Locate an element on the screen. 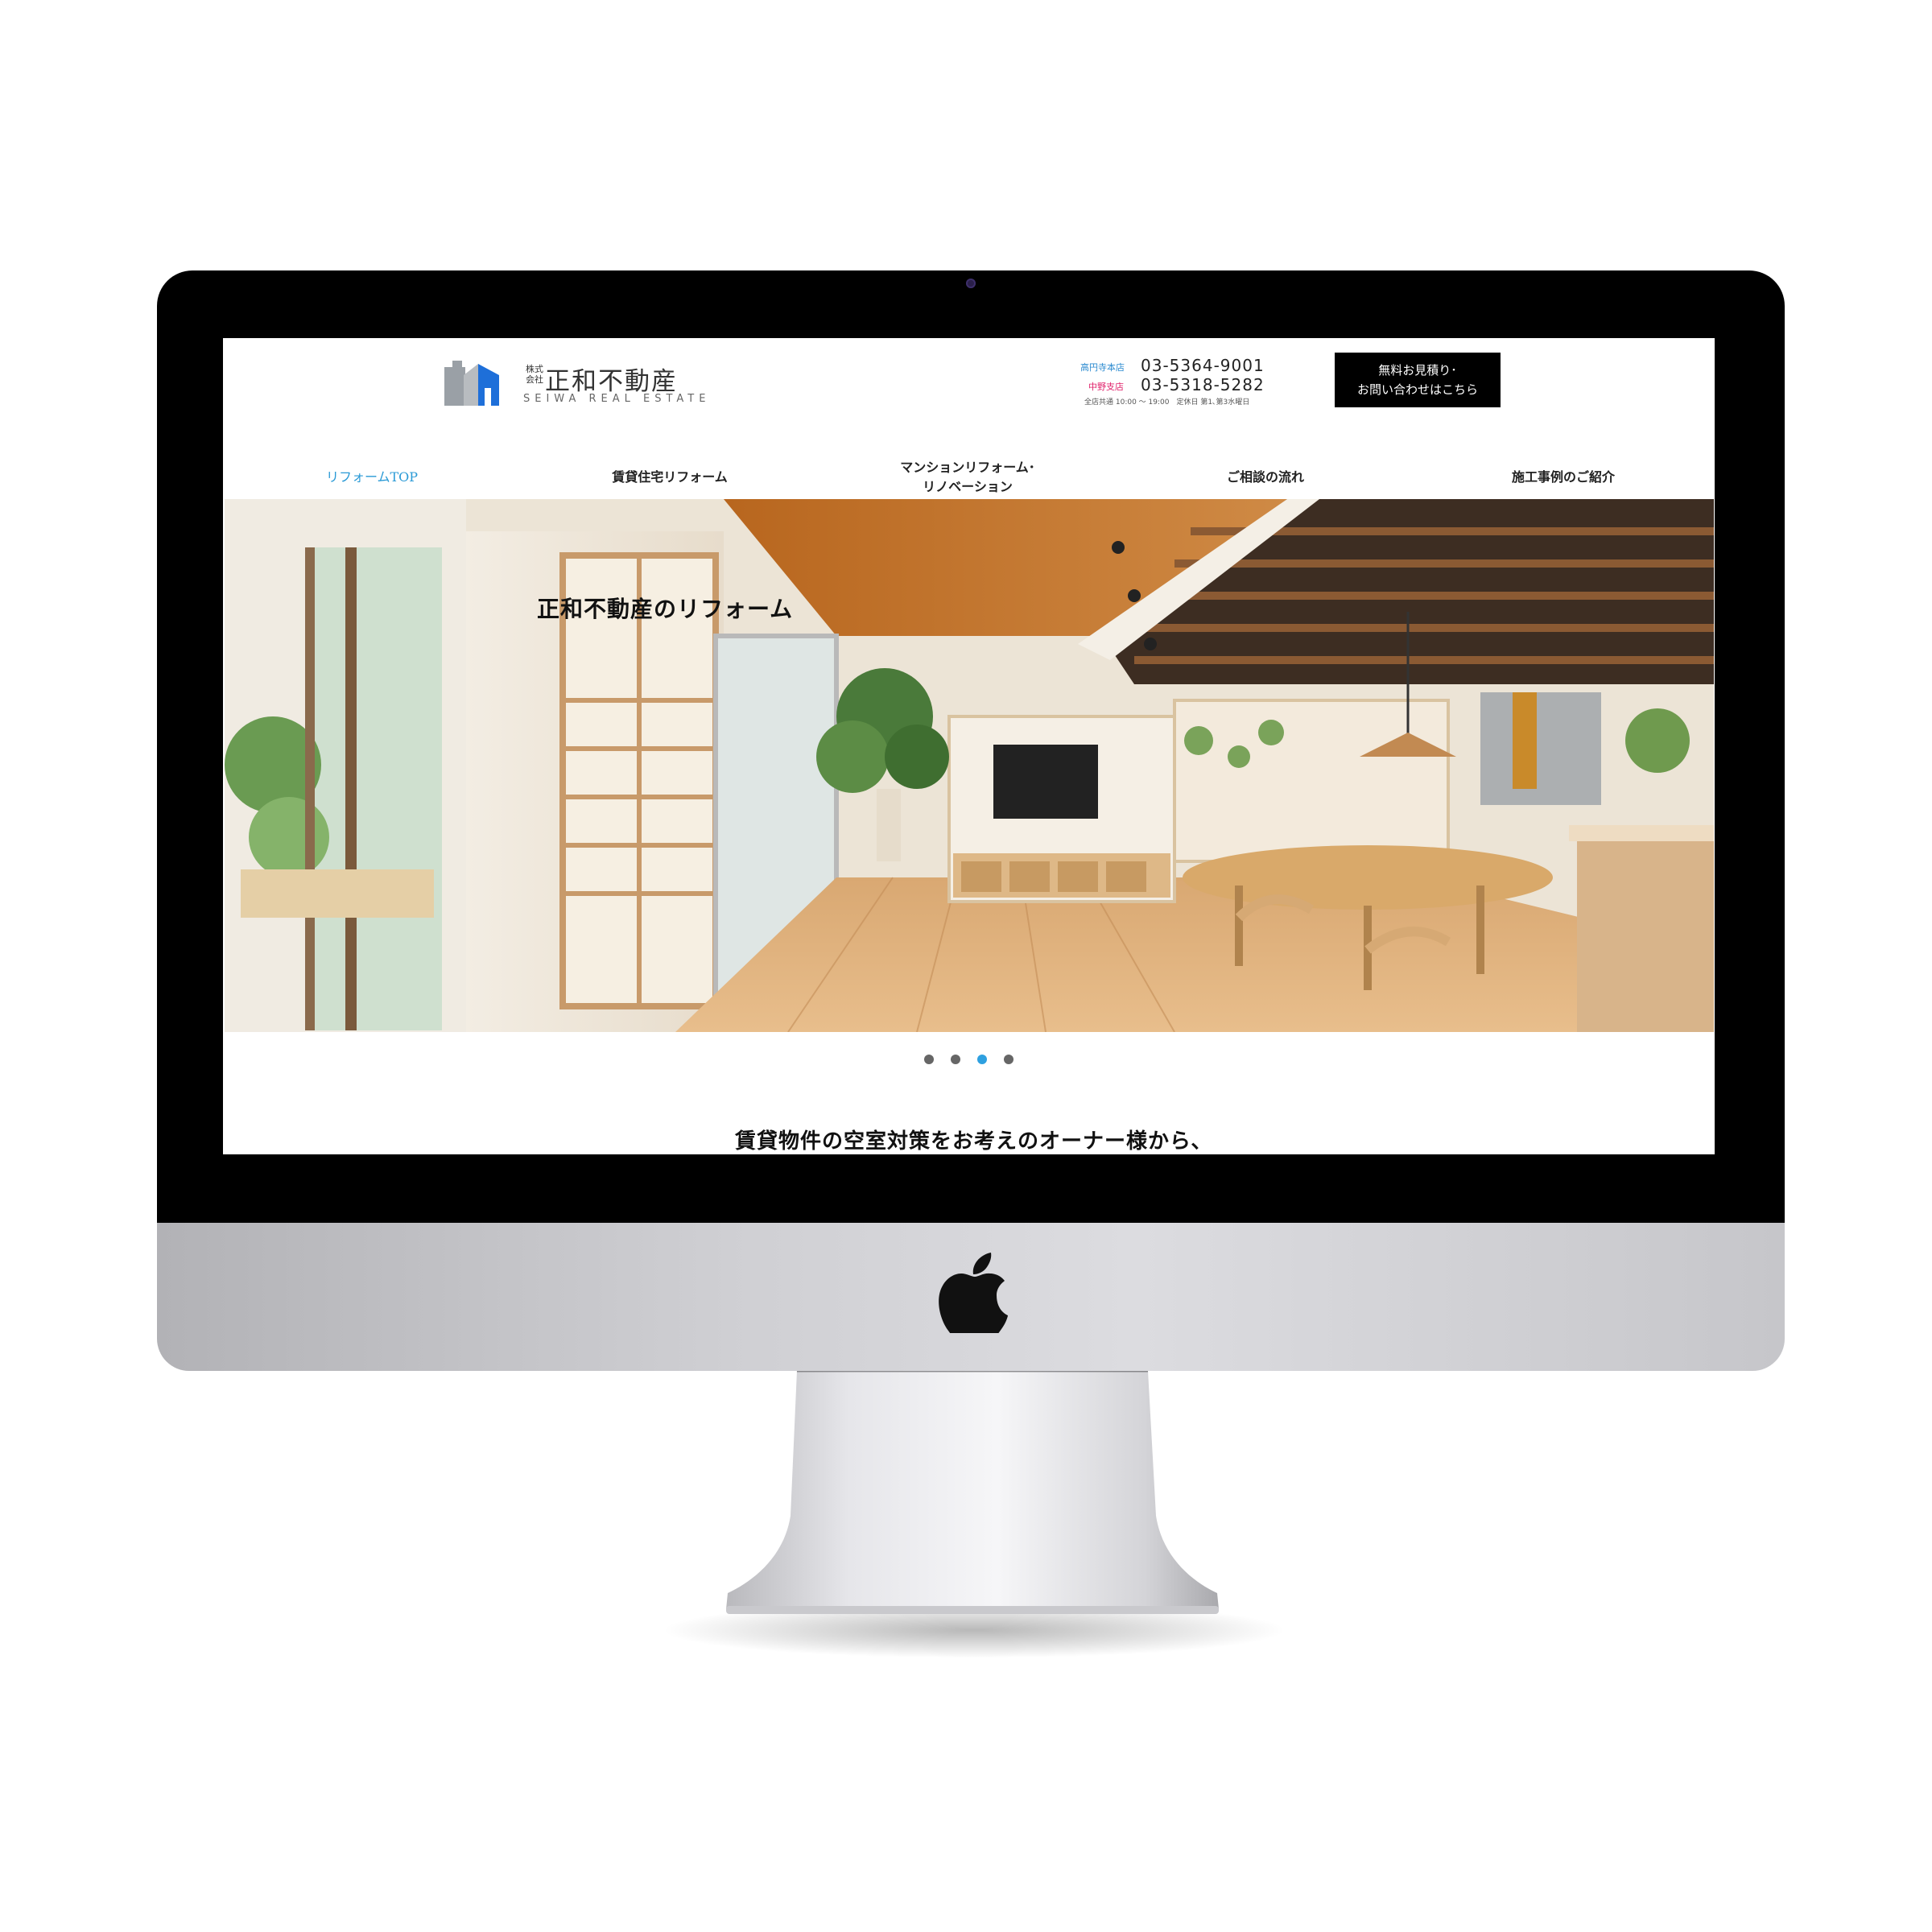 This screenshot has height=1932, width=1932. nav-label-line2: リノベーション is located at coordinates (968, 486).